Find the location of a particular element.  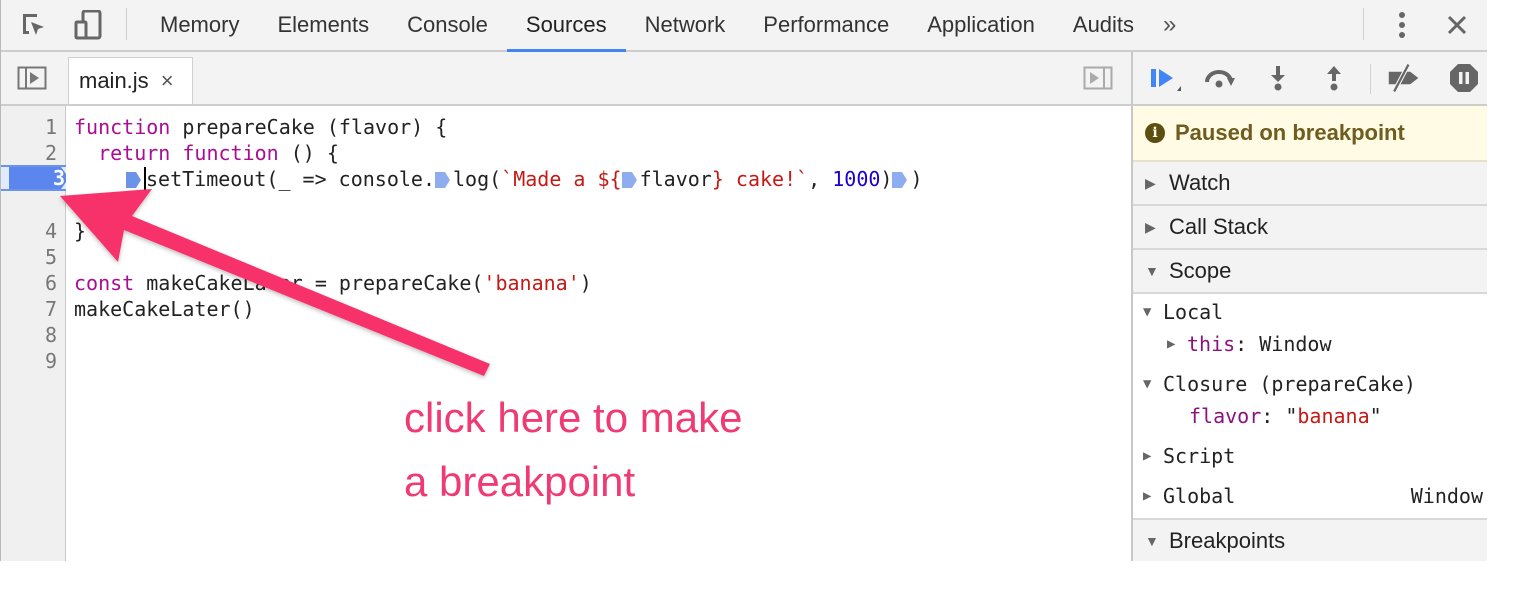

line-number: 2 is located at coordinates (29, 153).